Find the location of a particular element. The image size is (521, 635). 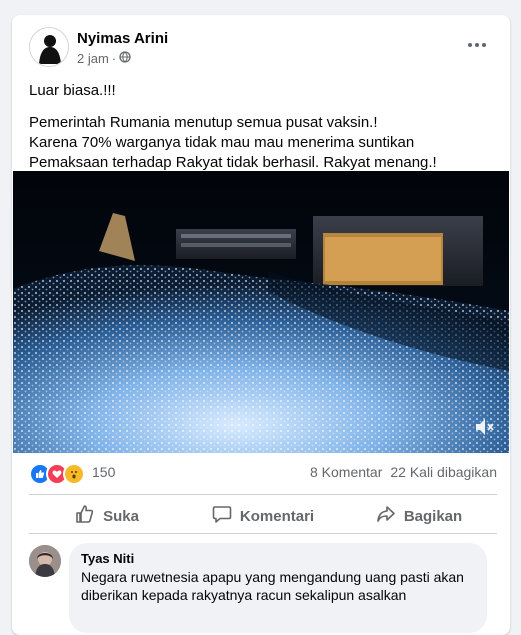

post-stats: 150 8 Komentar 22 Kali dibagikan is located at coordinates (263, 473).